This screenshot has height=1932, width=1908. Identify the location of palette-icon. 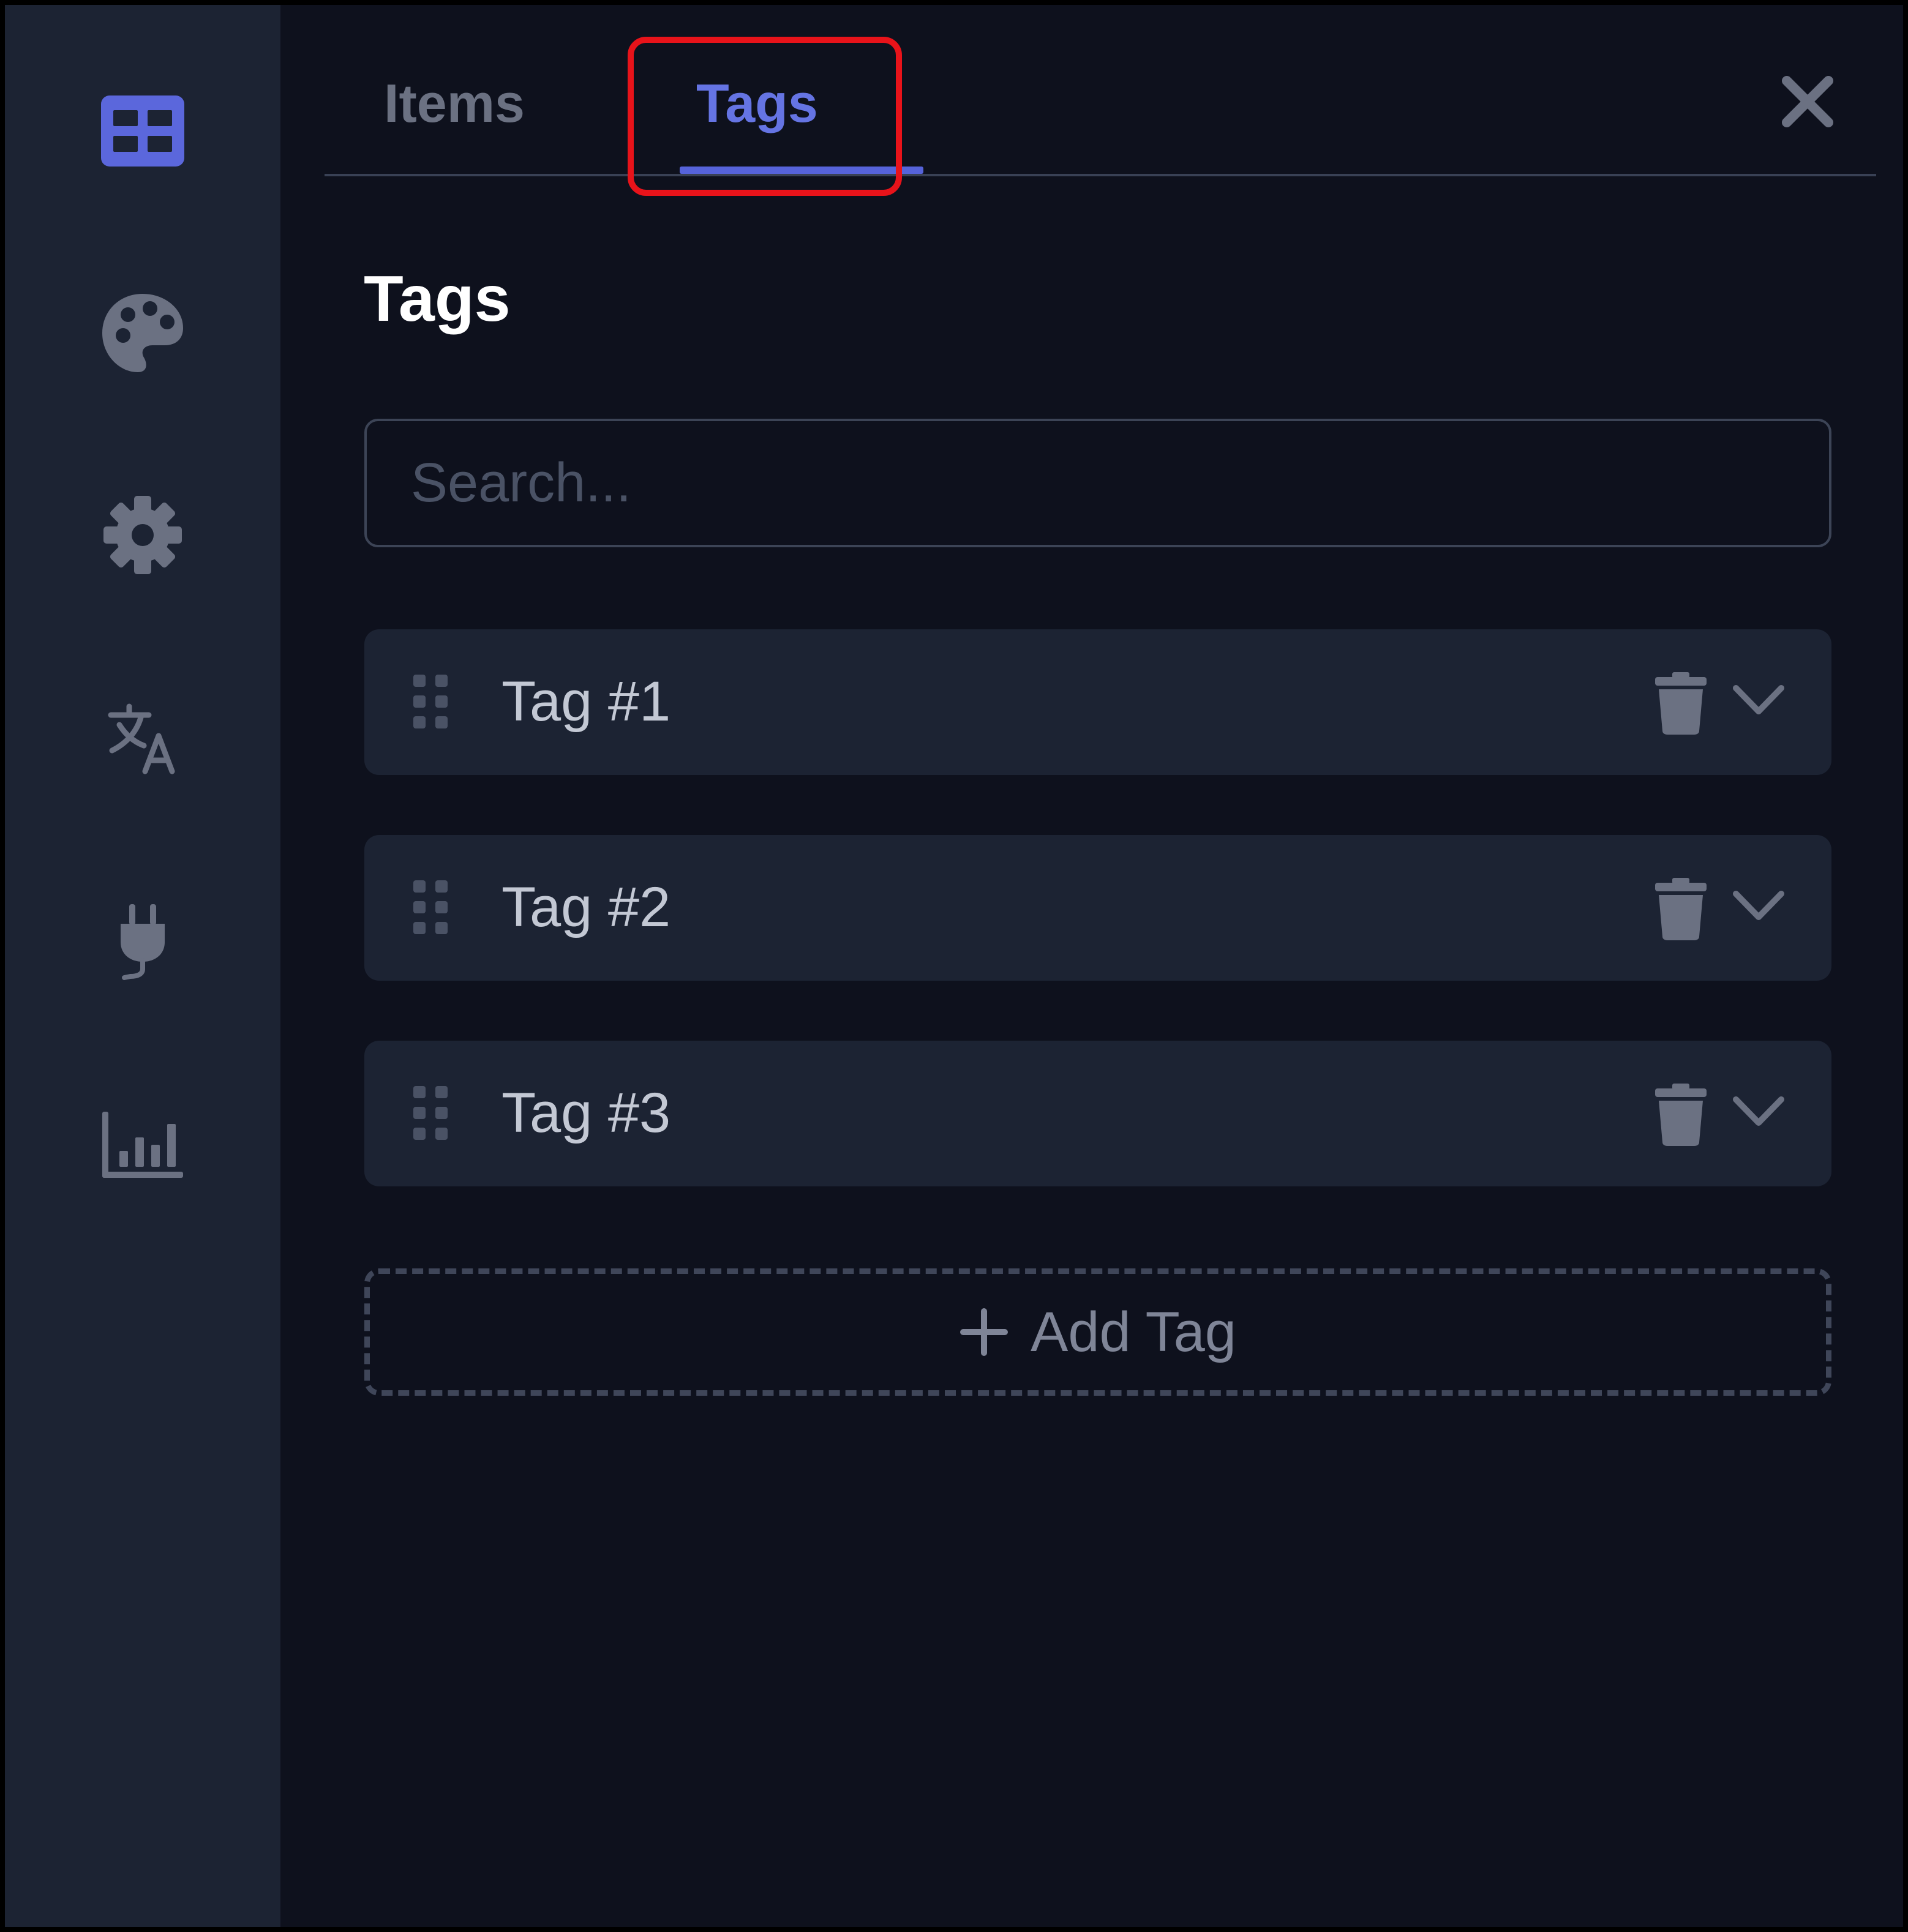
(143, 333).